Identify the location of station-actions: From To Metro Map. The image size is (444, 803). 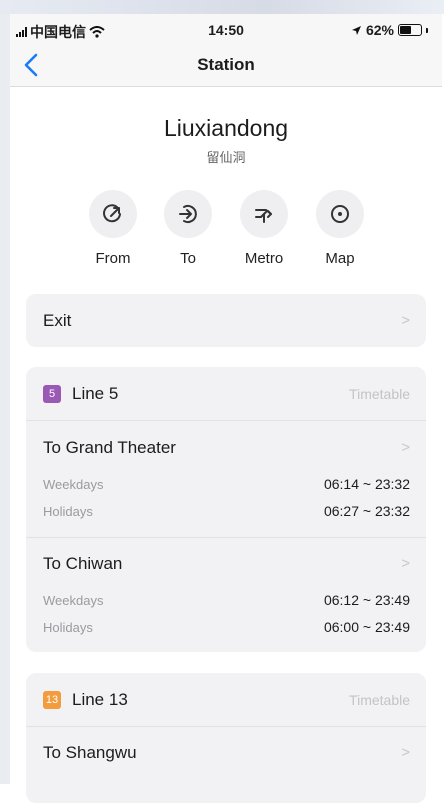
(230, 230).